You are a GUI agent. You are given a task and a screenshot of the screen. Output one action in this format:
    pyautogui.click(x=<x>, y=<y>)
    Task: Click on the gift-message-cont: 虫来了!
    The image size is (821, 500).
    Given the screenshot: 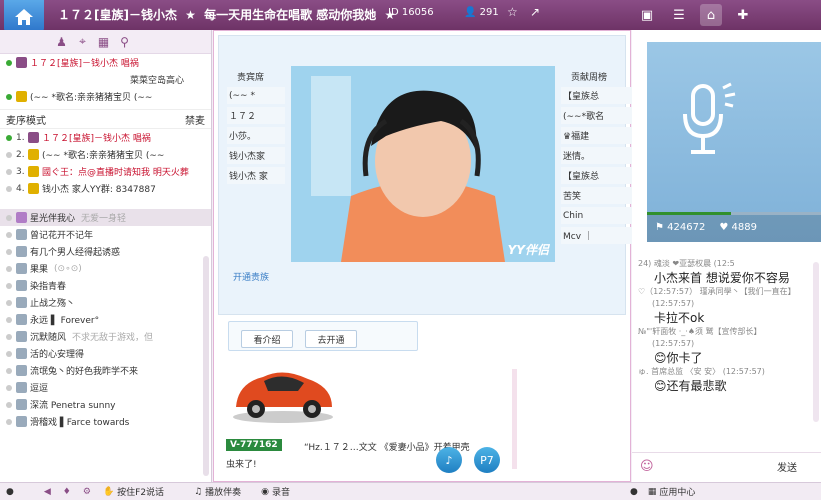 What is the action you would take?
    pyautogui.click(x=241, y=465)
    